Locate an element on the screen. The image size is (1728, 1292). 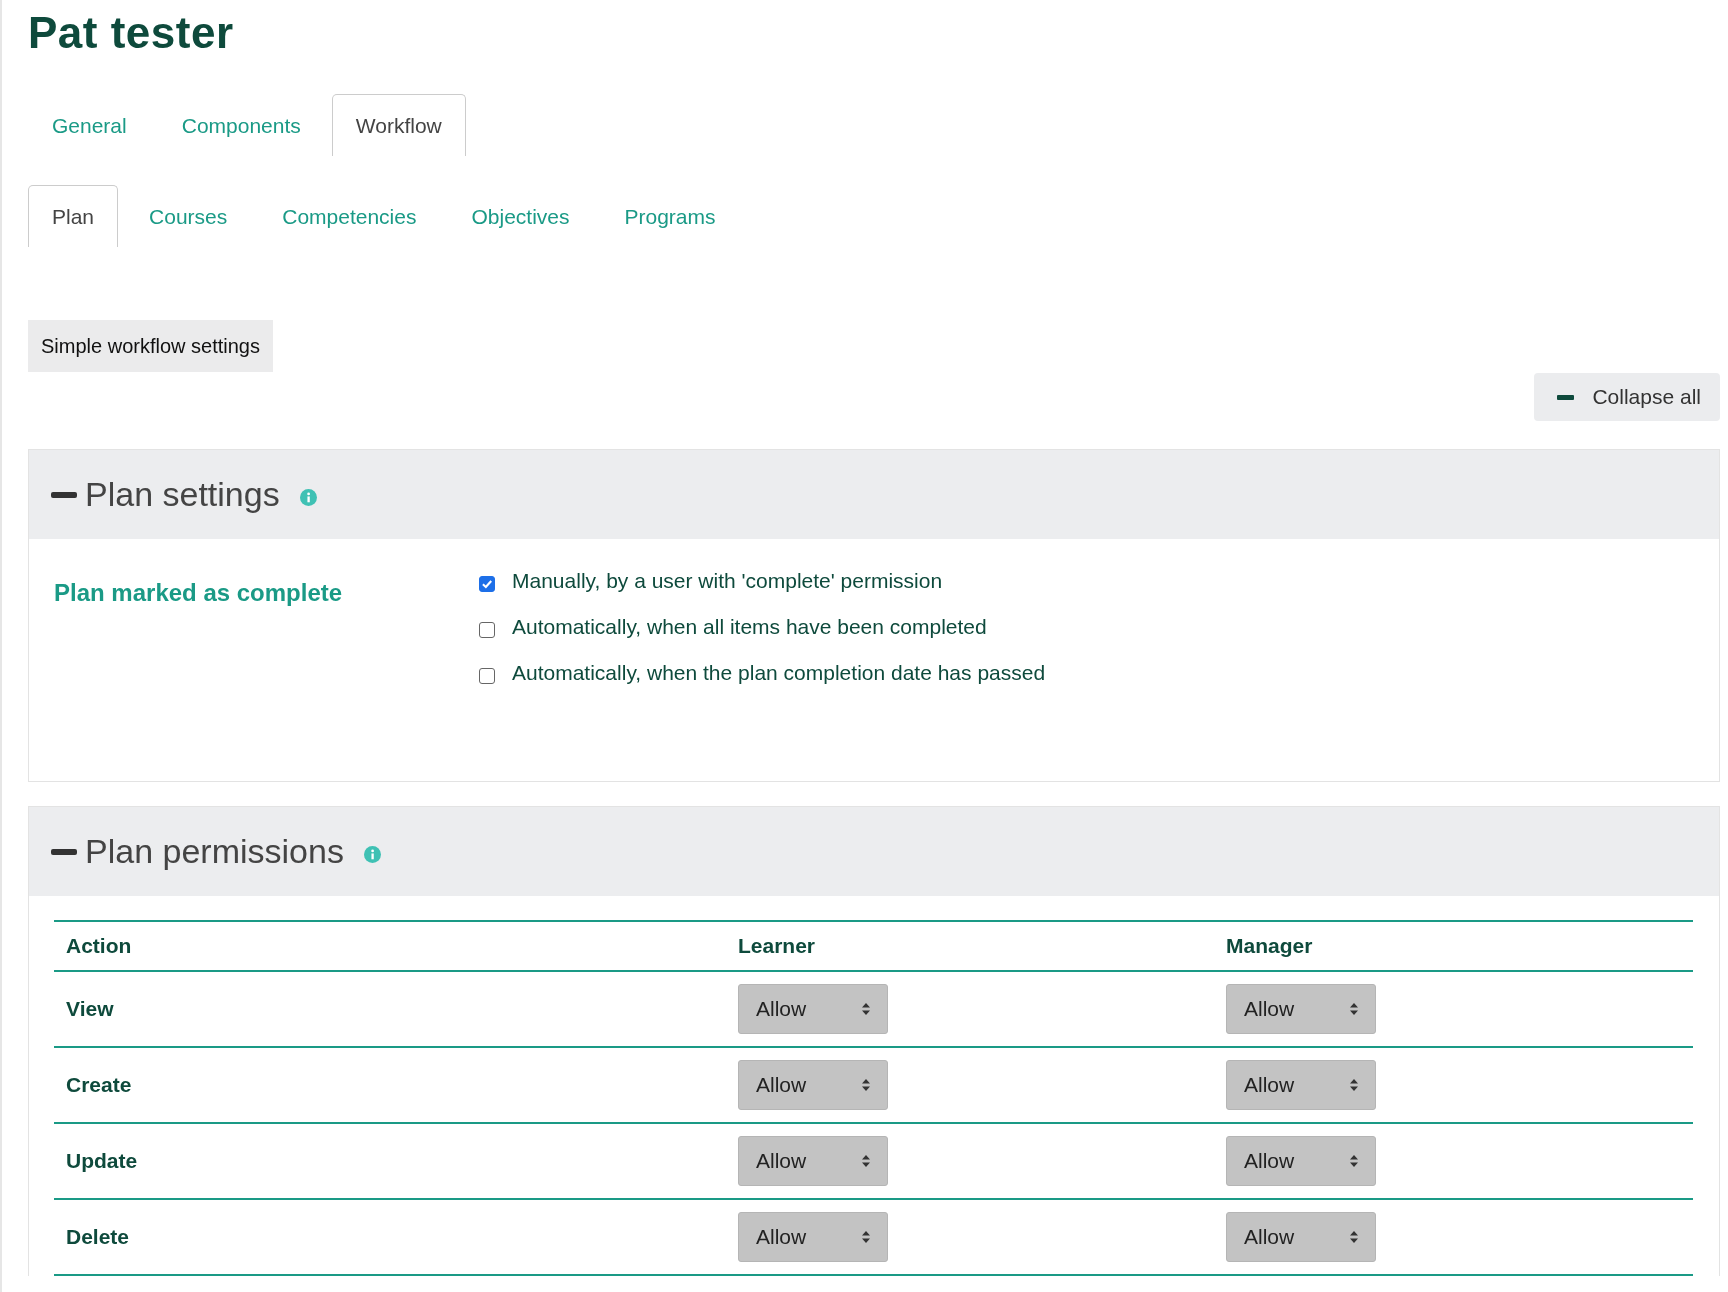
field-label: Plan marked as complete is located at coordinates (199, 593).